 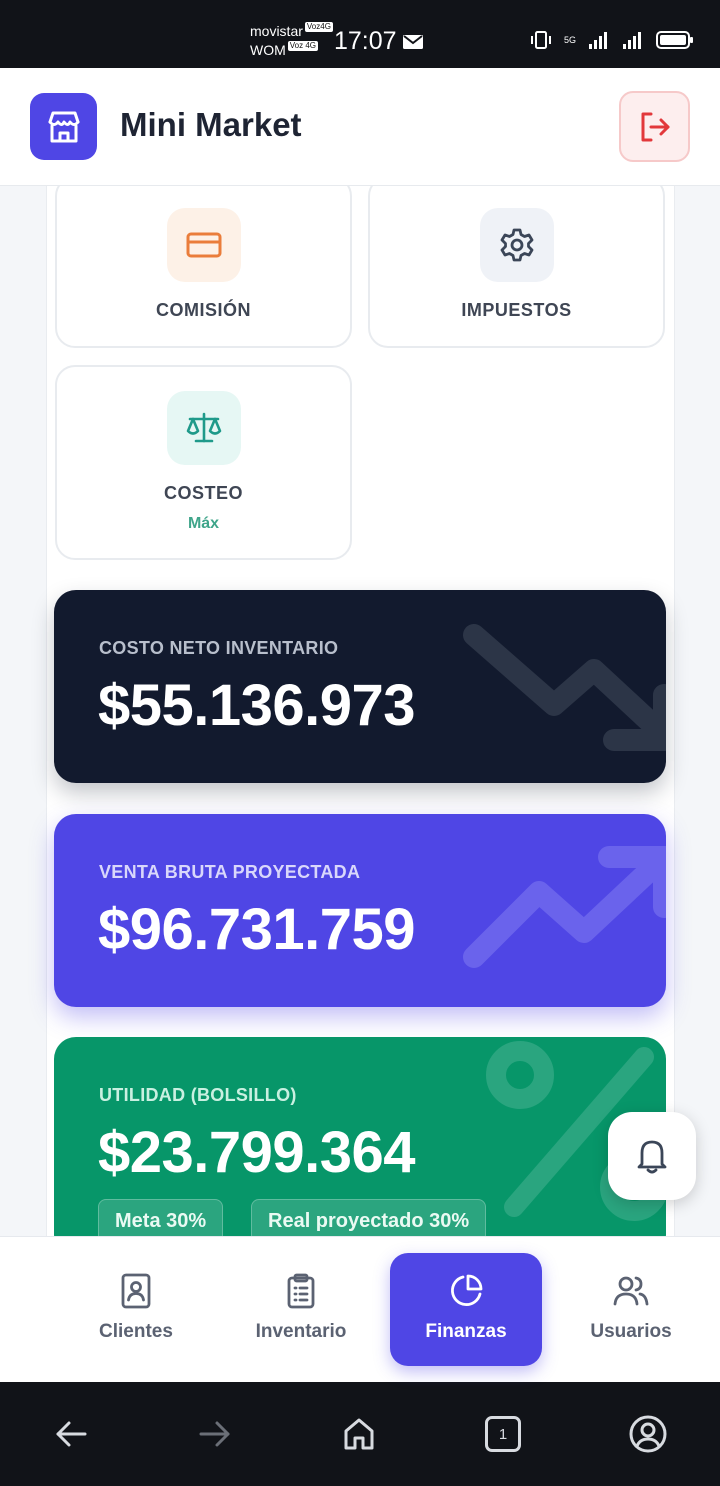 I want to click on status-icons: 5G, so click(x=612, y=40).